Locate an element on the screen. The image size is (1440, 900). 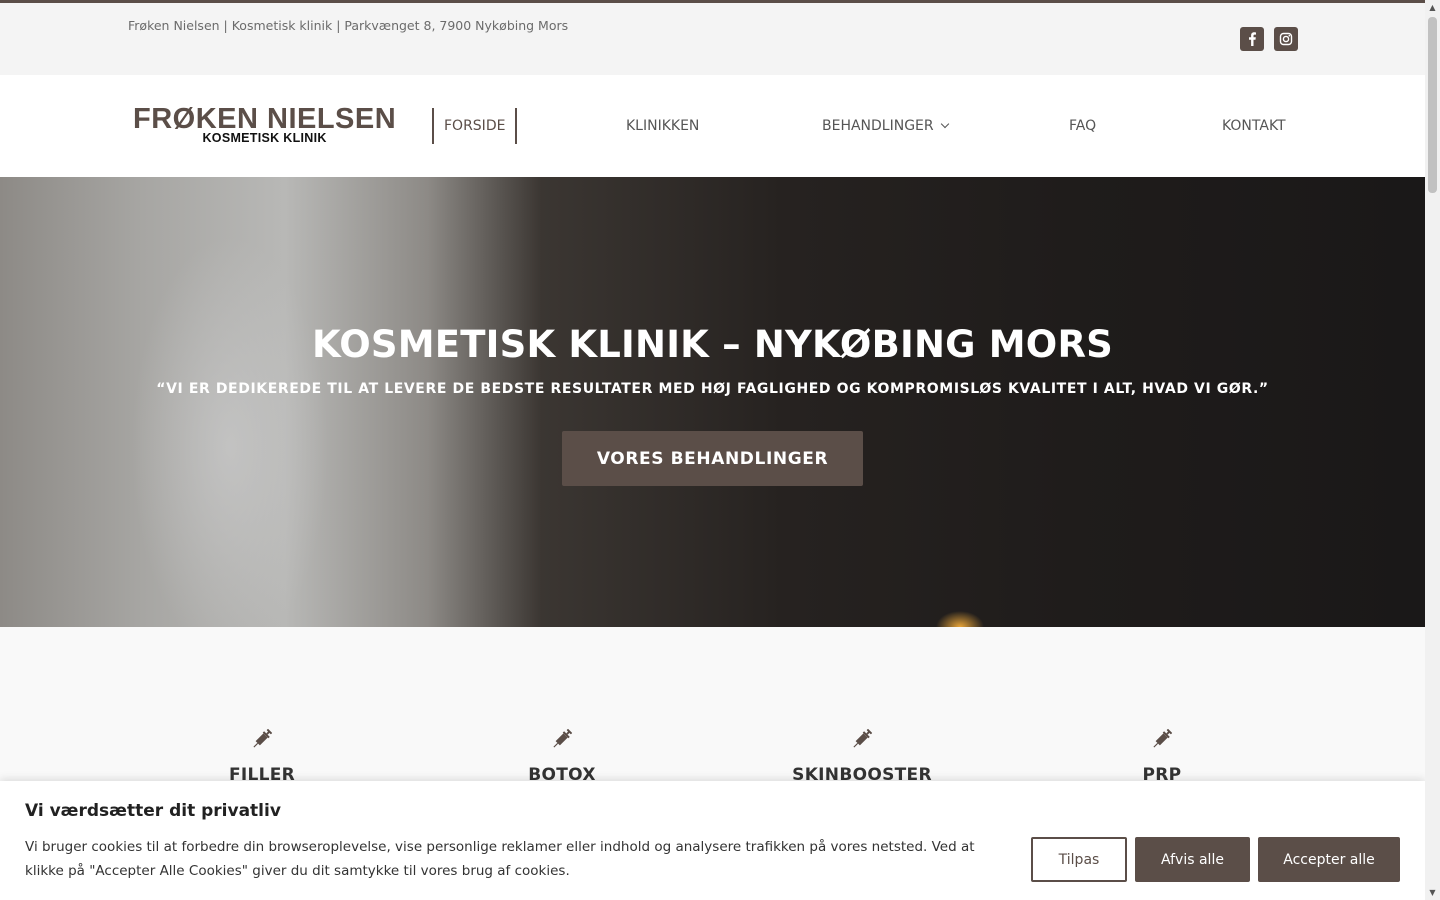
nav-item-kontakt: KONTAKT is located at coordinates (1254, 126).